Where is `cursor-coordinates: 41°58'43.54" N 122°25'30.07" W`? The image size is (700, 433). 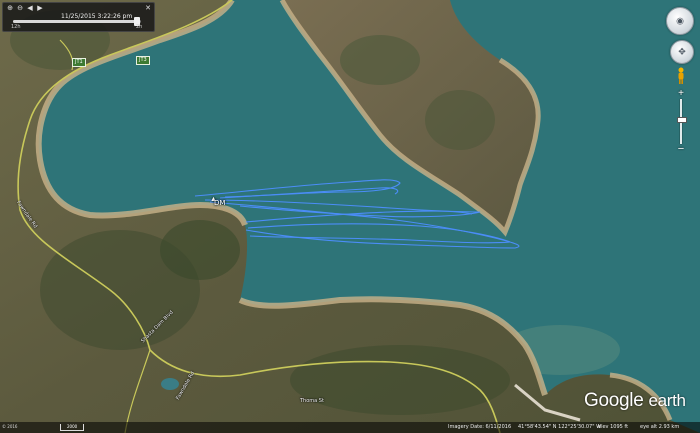
cursor-coordinates: 41°58'43.54" N 122°25'30.07" W is located at coordinates (560, 427).